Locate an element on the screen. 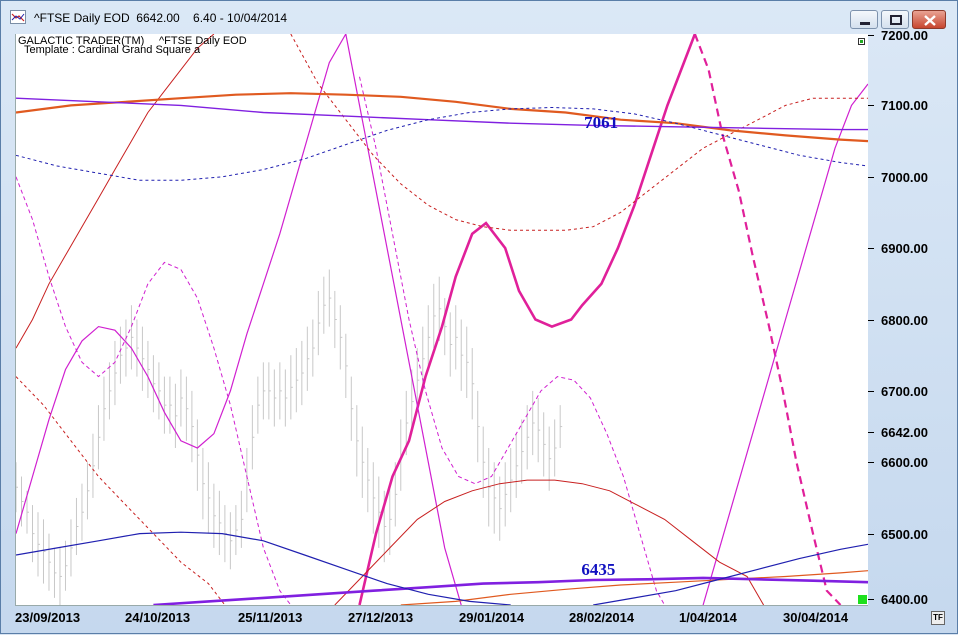 This screenshot has height=635, width=958. y-tick-label: 7200.00 is located at coordinates (898, 35).